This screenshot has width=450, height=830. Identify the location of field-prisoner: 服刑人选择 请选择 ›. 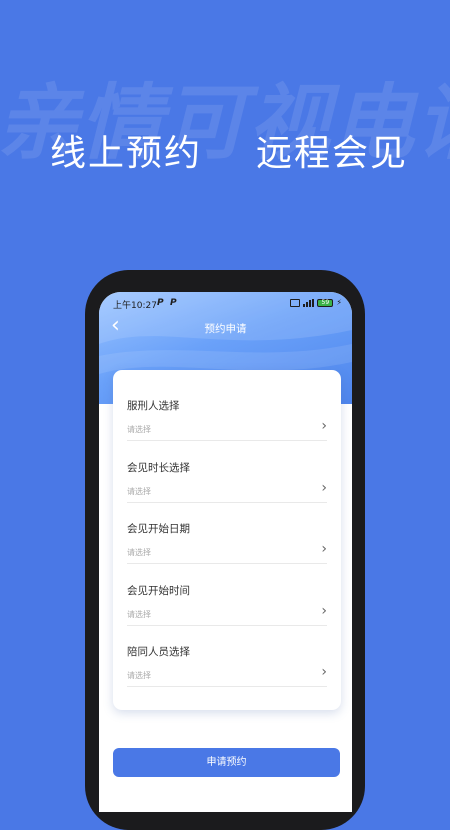
(227, 426).